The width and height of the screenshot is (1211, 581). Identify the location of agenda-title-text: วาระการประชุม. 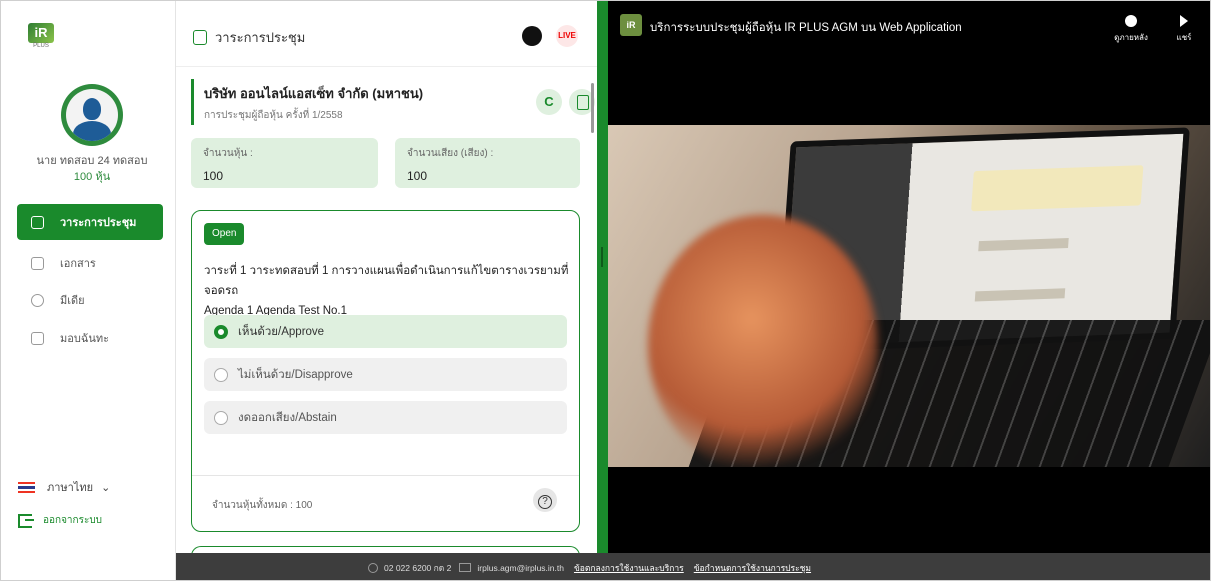
(260, 37).